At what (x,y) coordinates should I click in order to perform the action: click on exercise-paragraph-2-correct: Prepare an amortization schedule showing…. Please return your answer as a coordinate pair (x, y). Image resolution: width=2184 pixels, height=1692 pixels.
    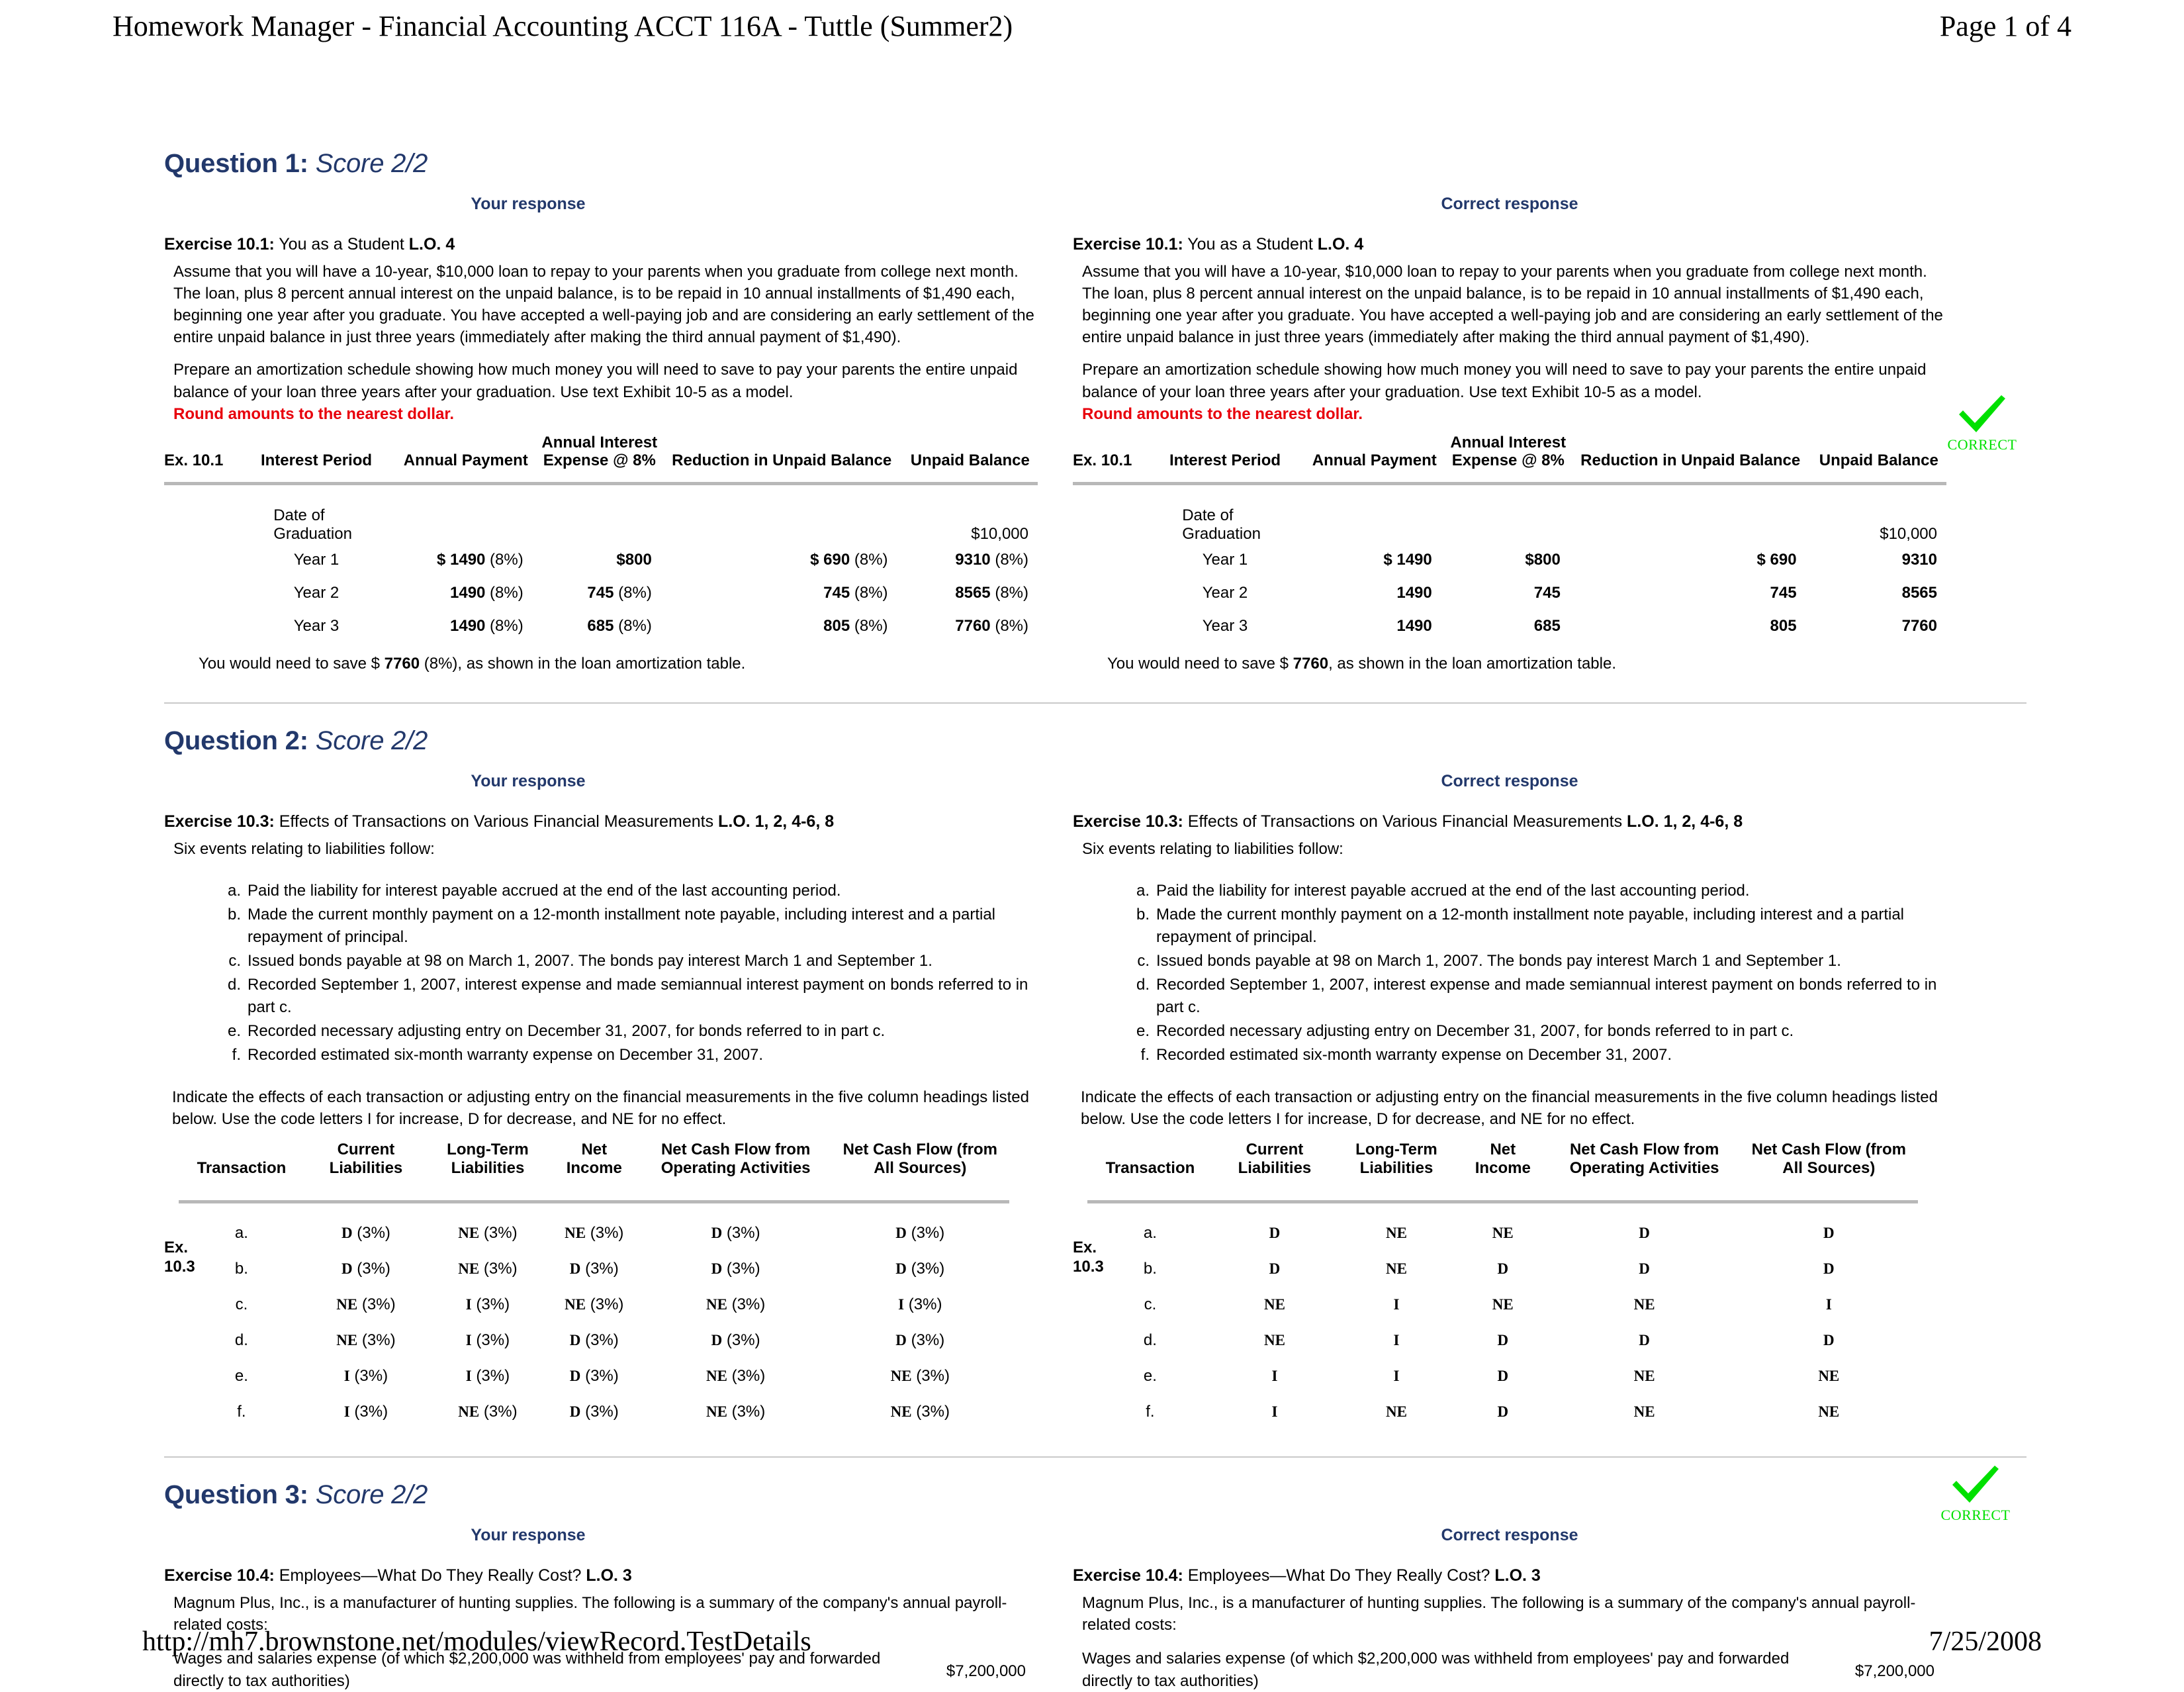
    Looking at the image, I should click on (1510, 392).